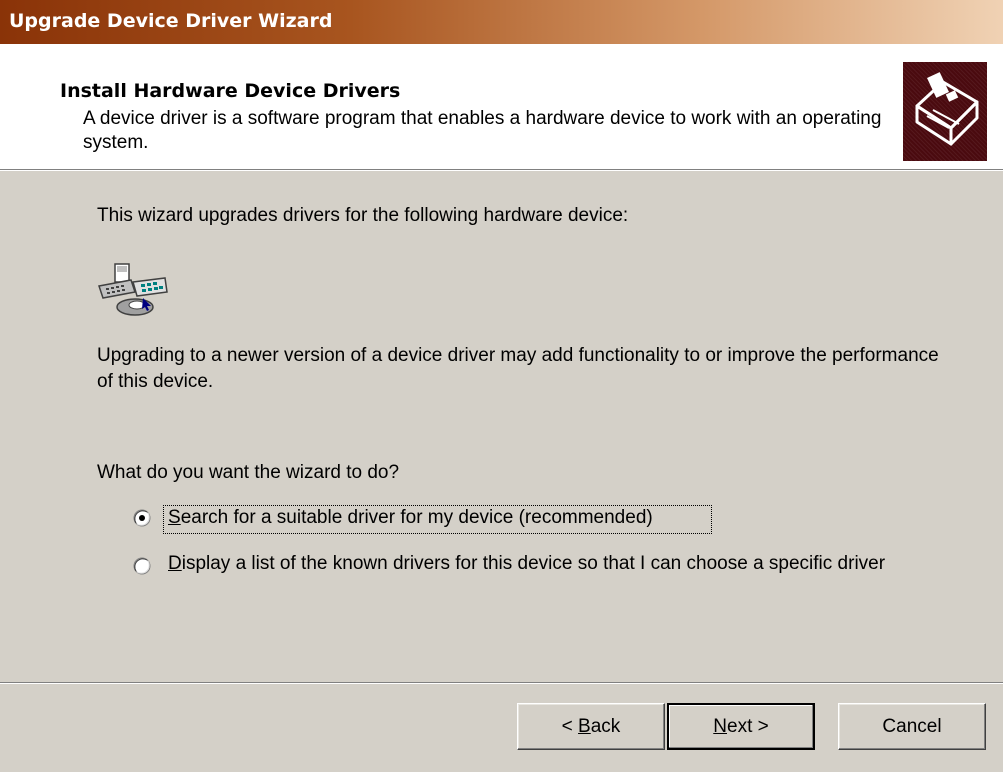  I want to click on radio-search-driver, so click(142, 518).